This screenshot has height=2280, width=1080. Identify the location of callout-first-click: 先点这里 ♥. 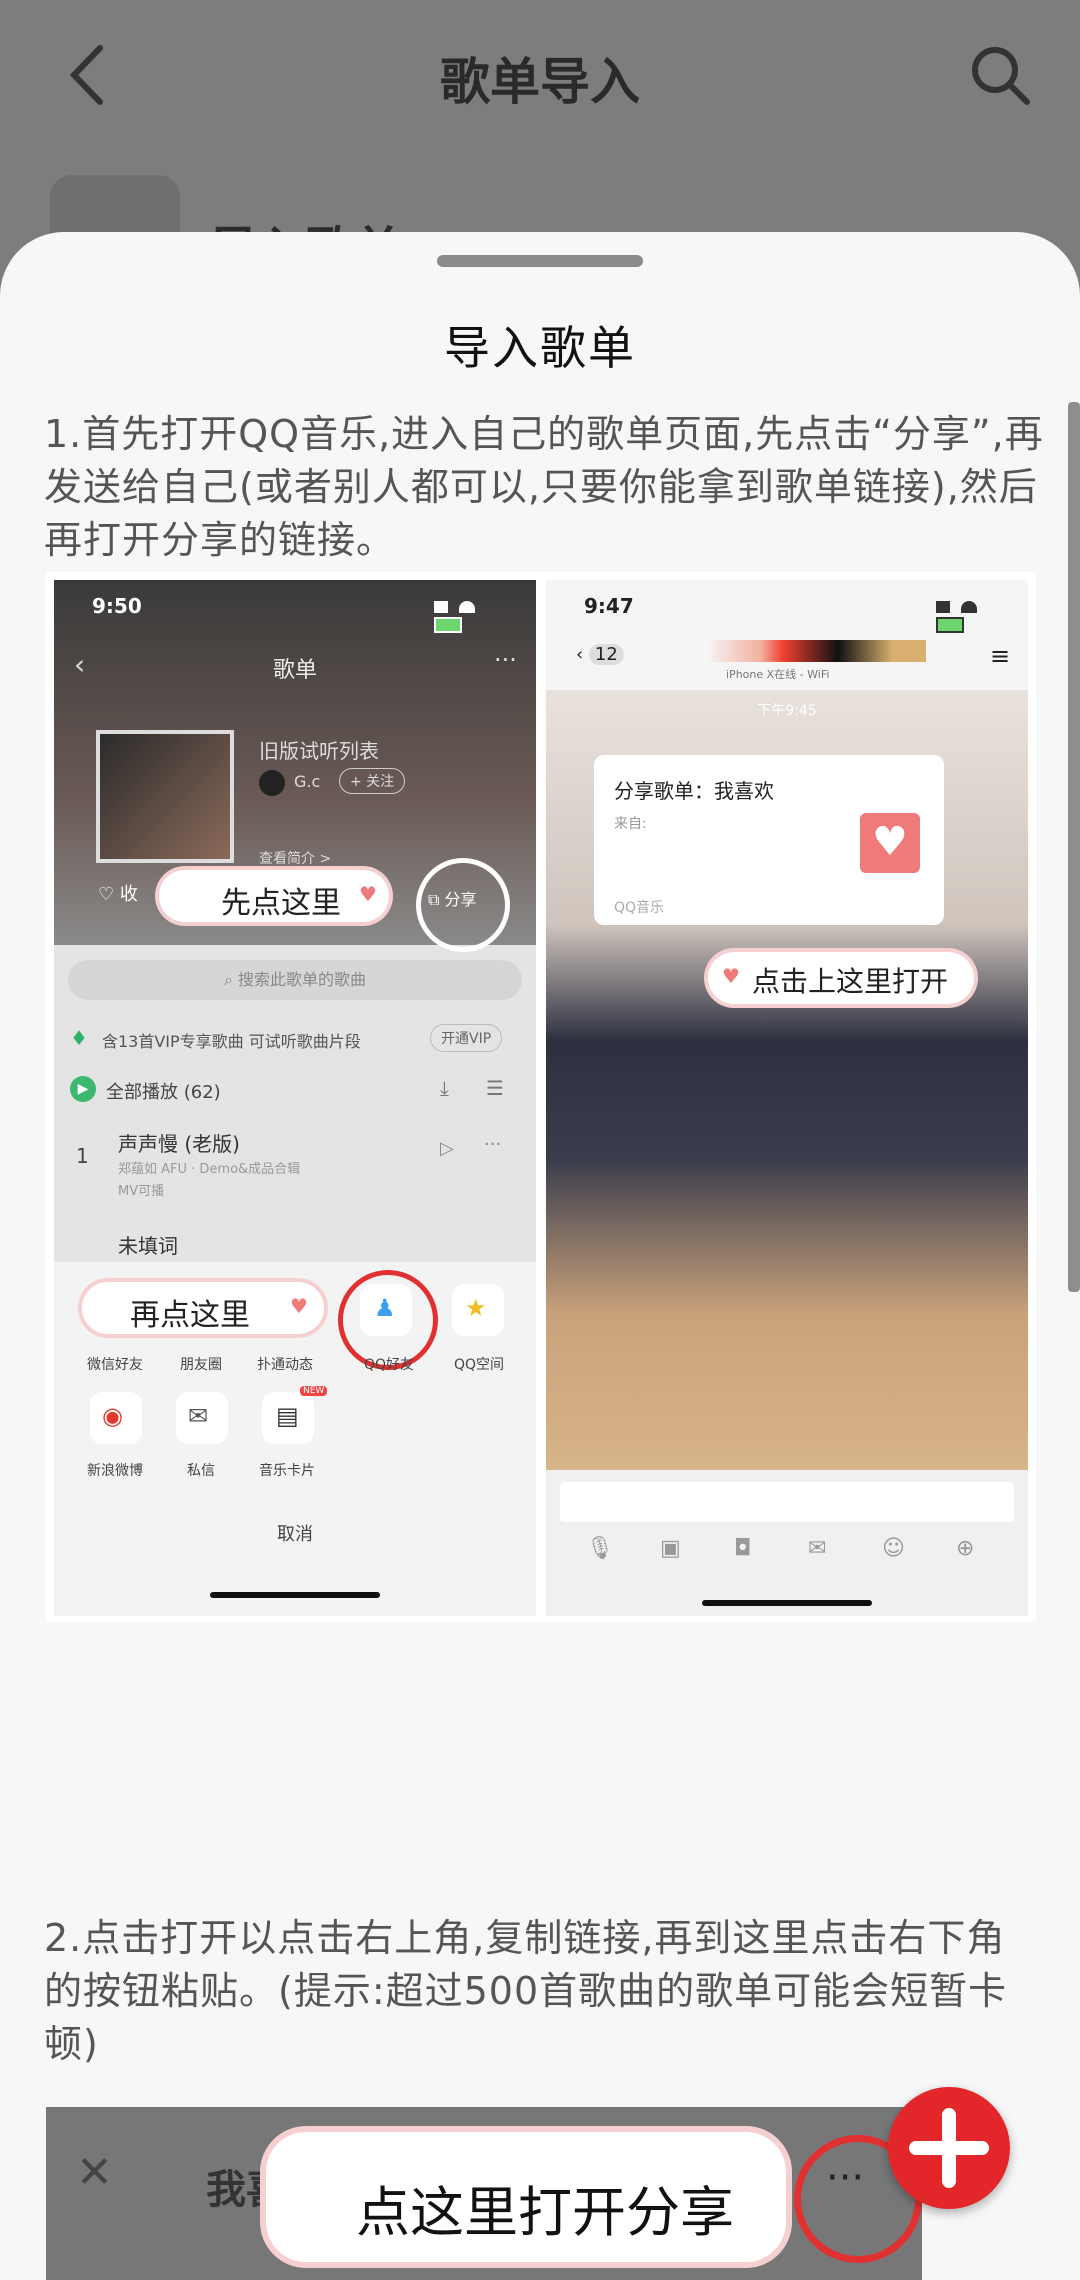
(274, 896).